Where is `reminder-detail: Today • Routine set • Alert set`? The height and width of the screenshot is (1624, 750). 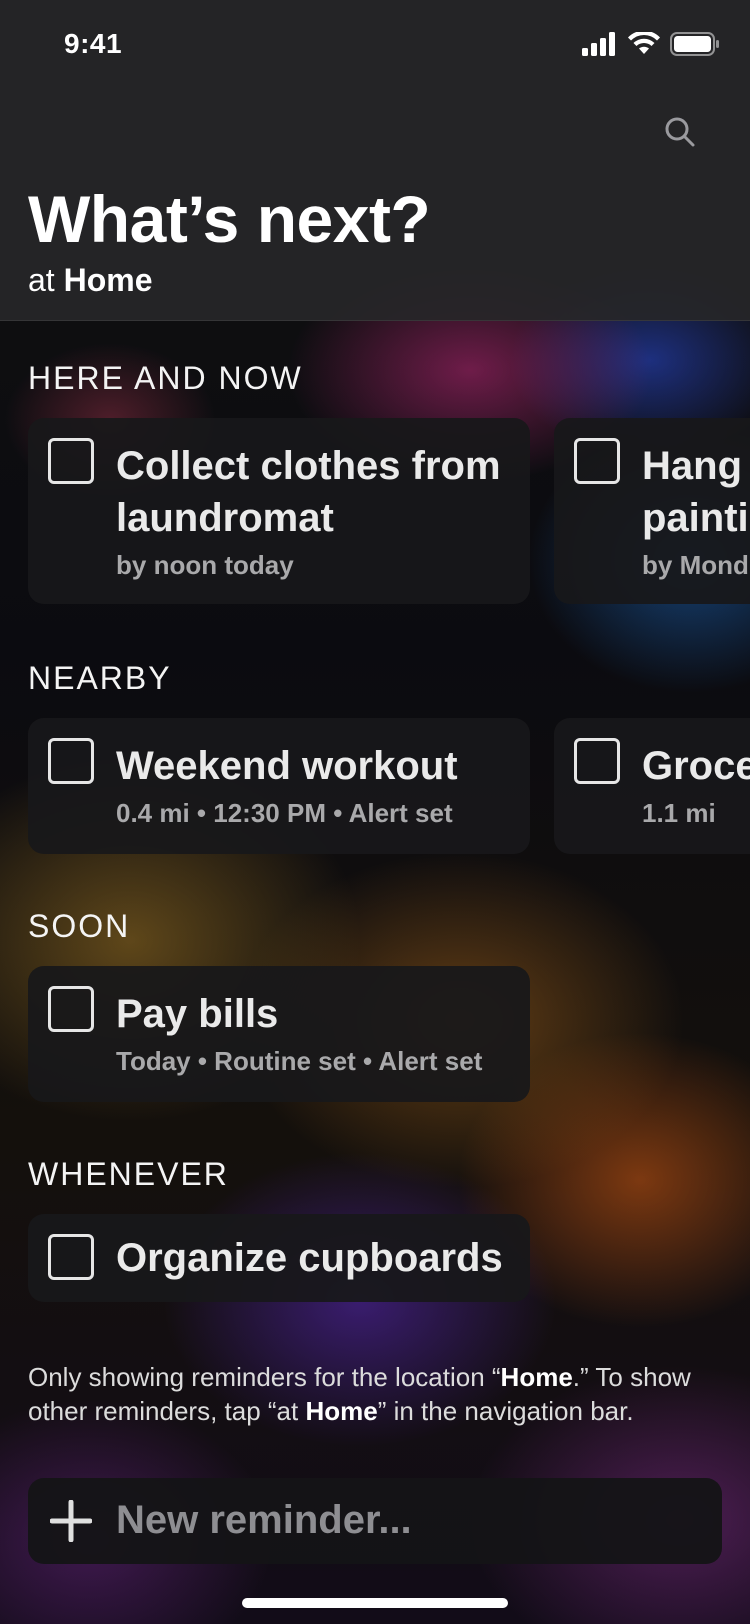
reminder-detail: Today • Routine set • Alert set is located at coordinates (299, 1061).